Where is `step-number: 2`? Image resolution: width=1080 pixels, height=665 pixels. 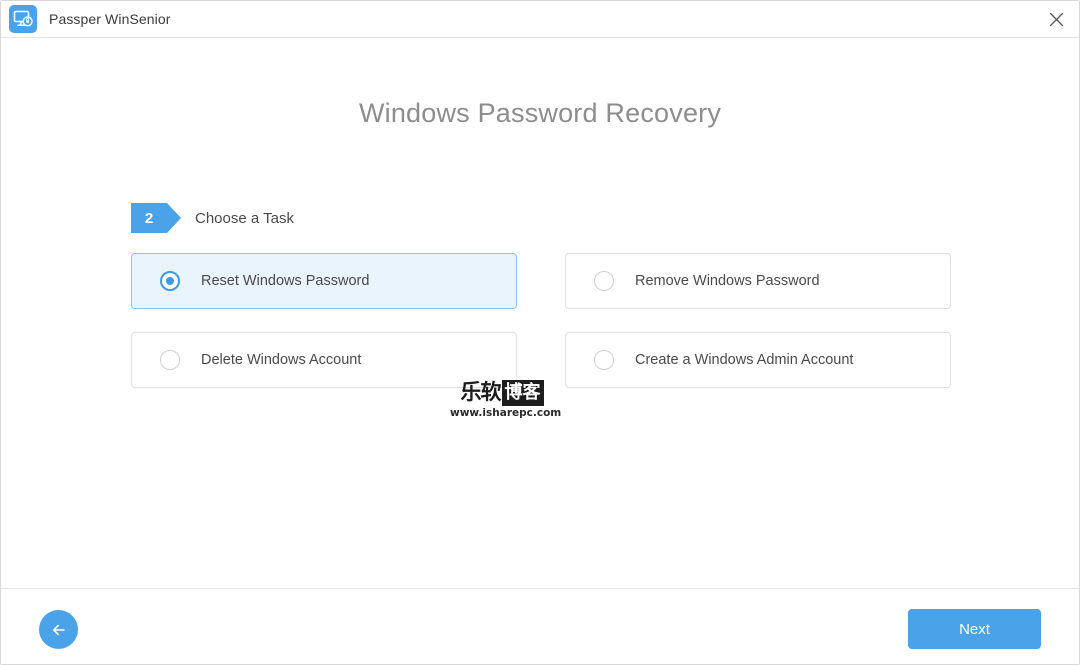
step-number: 2 is located at coordinates (149, 218).